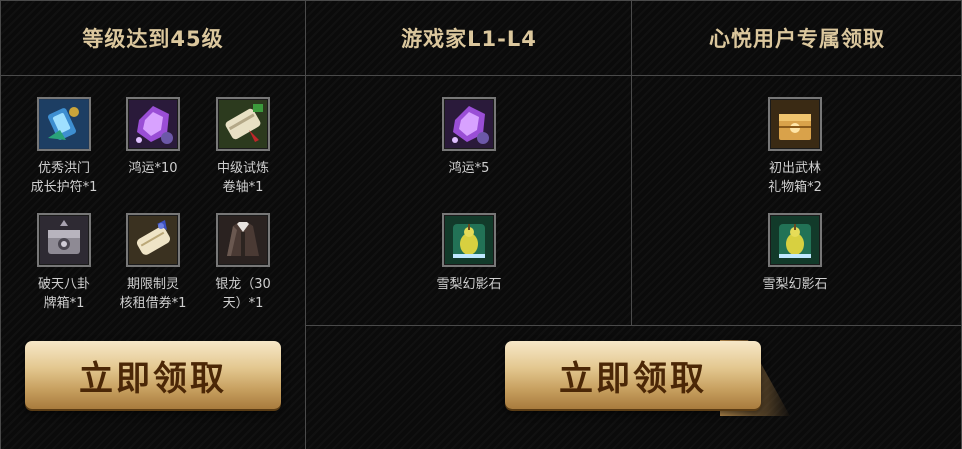 Image resolution: width=962 pixels, height=449 pixels. What do you see at coordinates (243, 240) in the screenshot?
I see `coat-icon` at bounding box center [243, 240].